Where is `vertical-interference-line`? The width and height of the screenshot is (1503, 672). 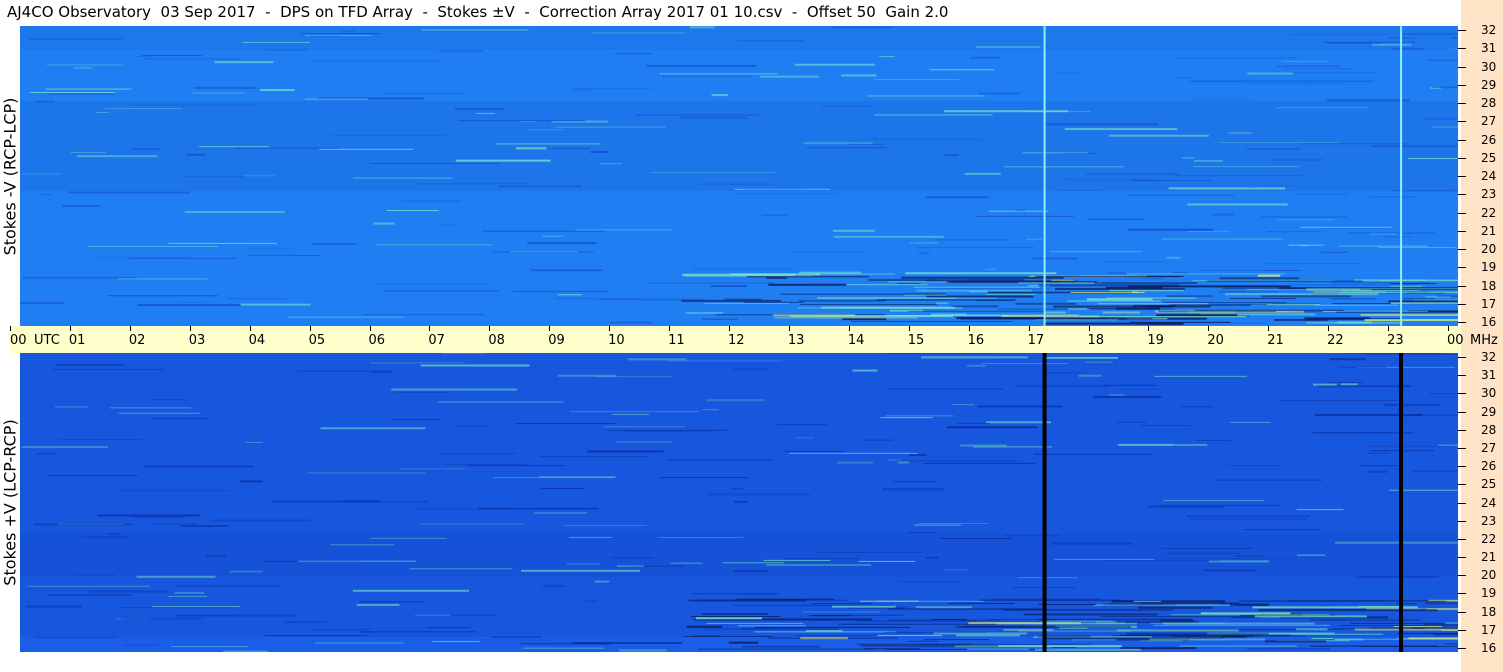 vertical-interference-line is located at coordinates (1044, 502).